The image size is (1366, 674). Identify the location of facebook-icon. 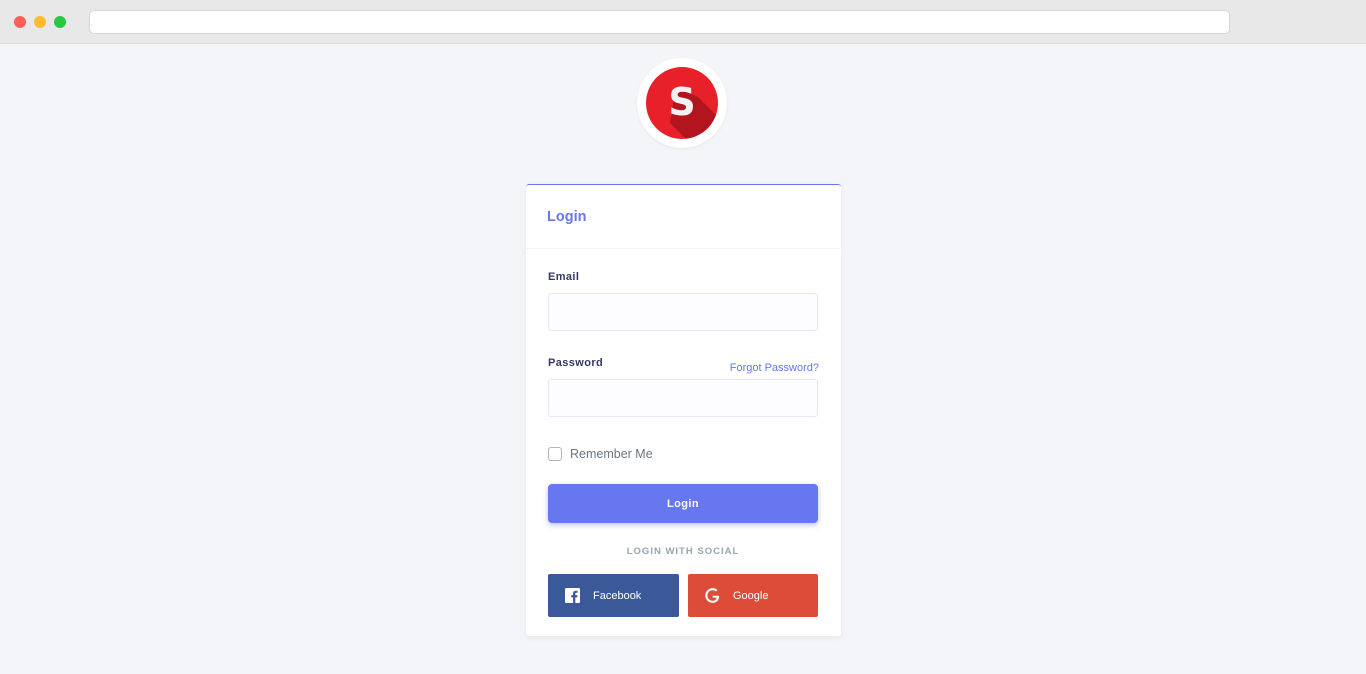
(572, 595).